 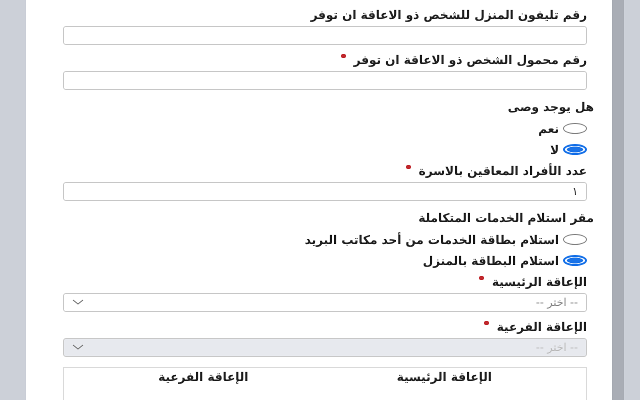 I want to click on column-header: الإعاقة الفرعية, so click(x=203, y=377).